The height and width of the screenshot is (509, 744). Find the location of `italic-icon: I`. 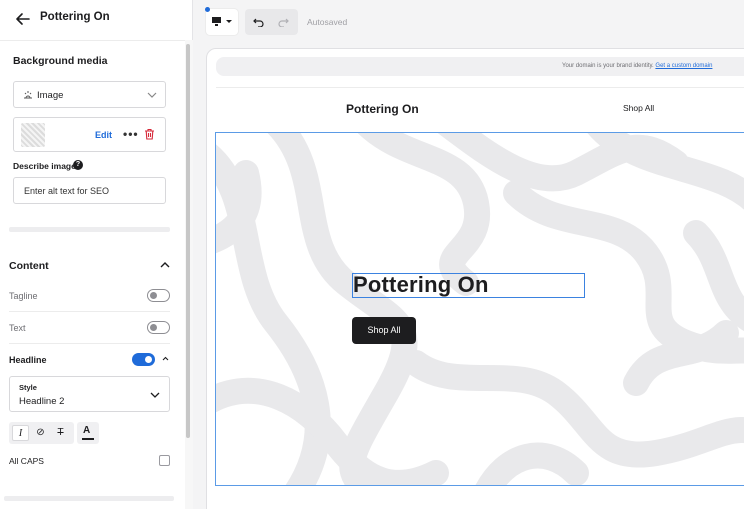

italic-icon: I is located at coordinates (20, 433).